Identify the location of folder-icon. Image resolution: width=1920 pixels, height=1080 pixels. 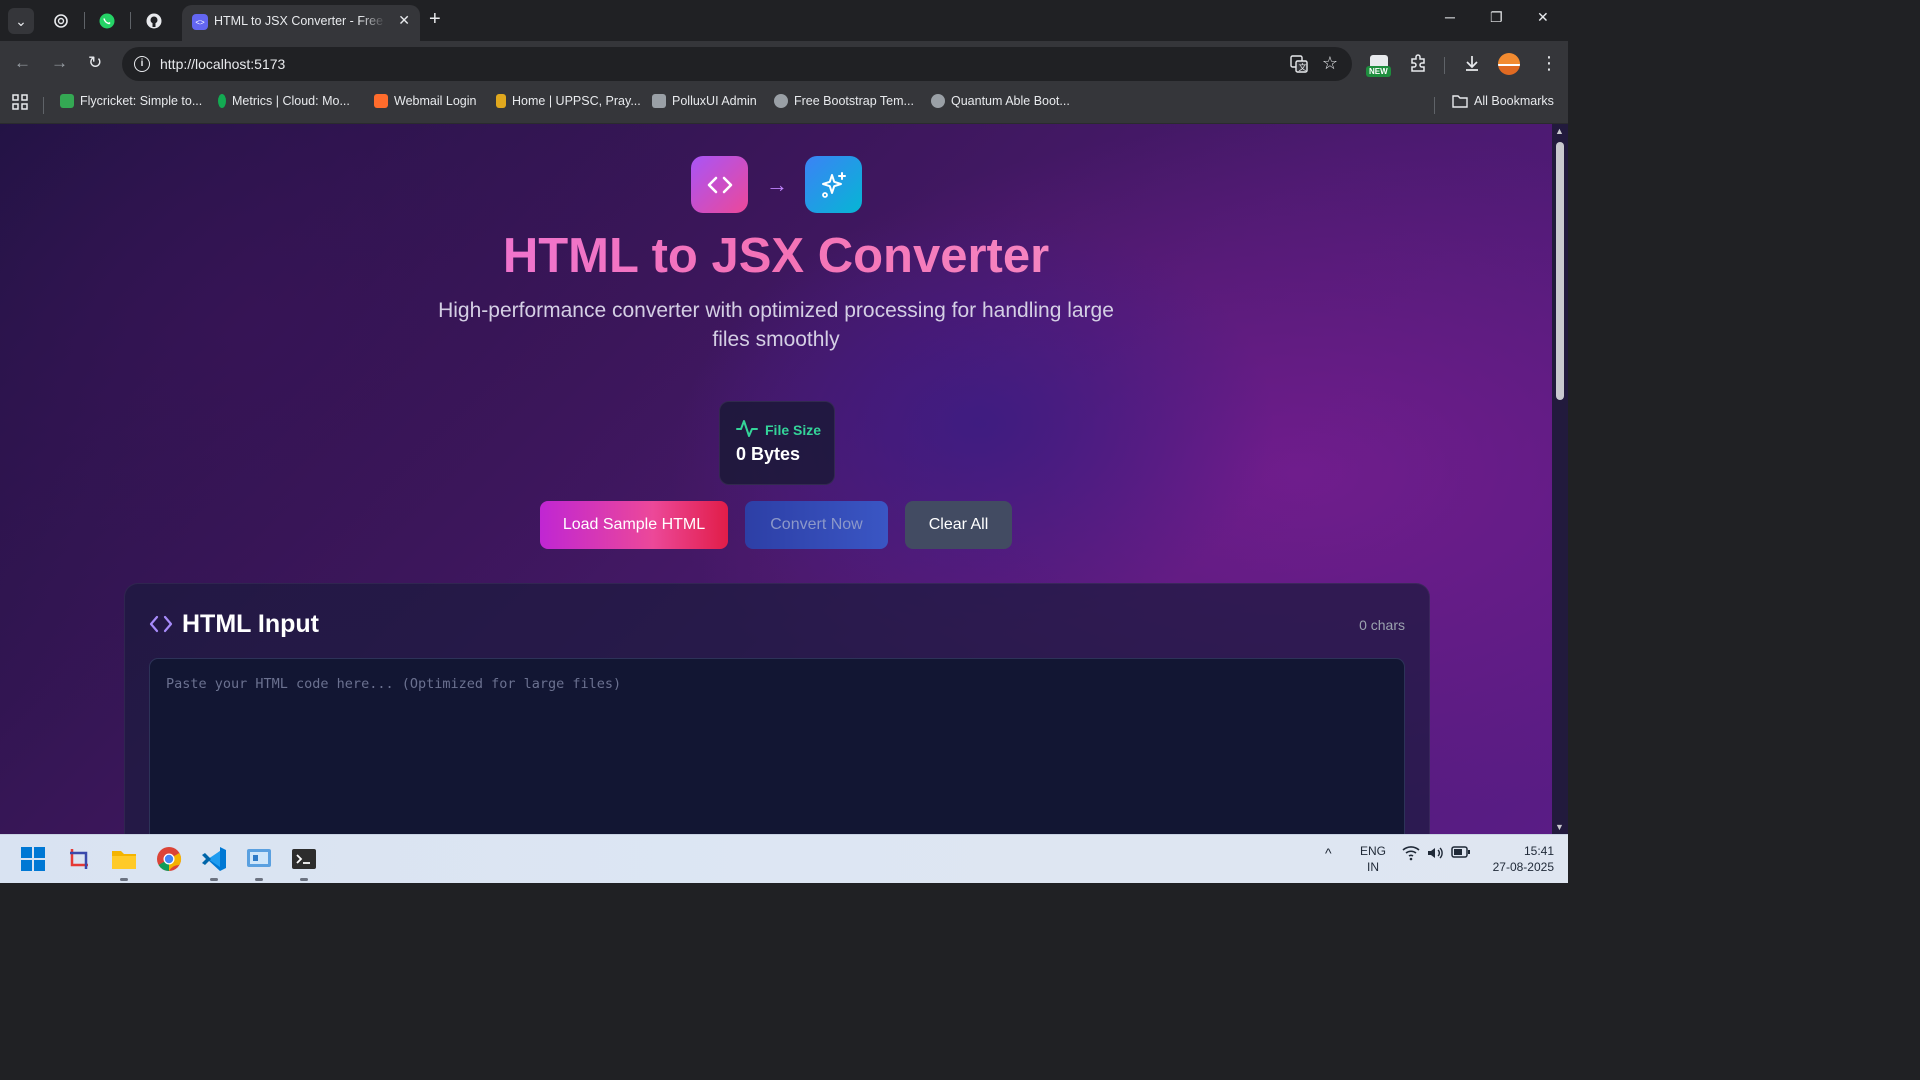
(1460, 101).